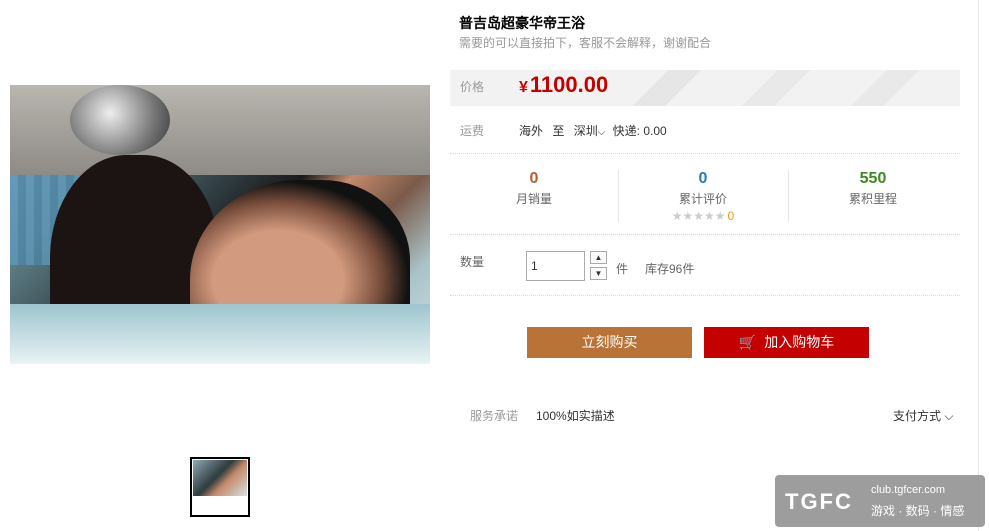 The image size is (989, 531). I want to click on stat-monthly-sales: 0 月销量, so click(534, 188).